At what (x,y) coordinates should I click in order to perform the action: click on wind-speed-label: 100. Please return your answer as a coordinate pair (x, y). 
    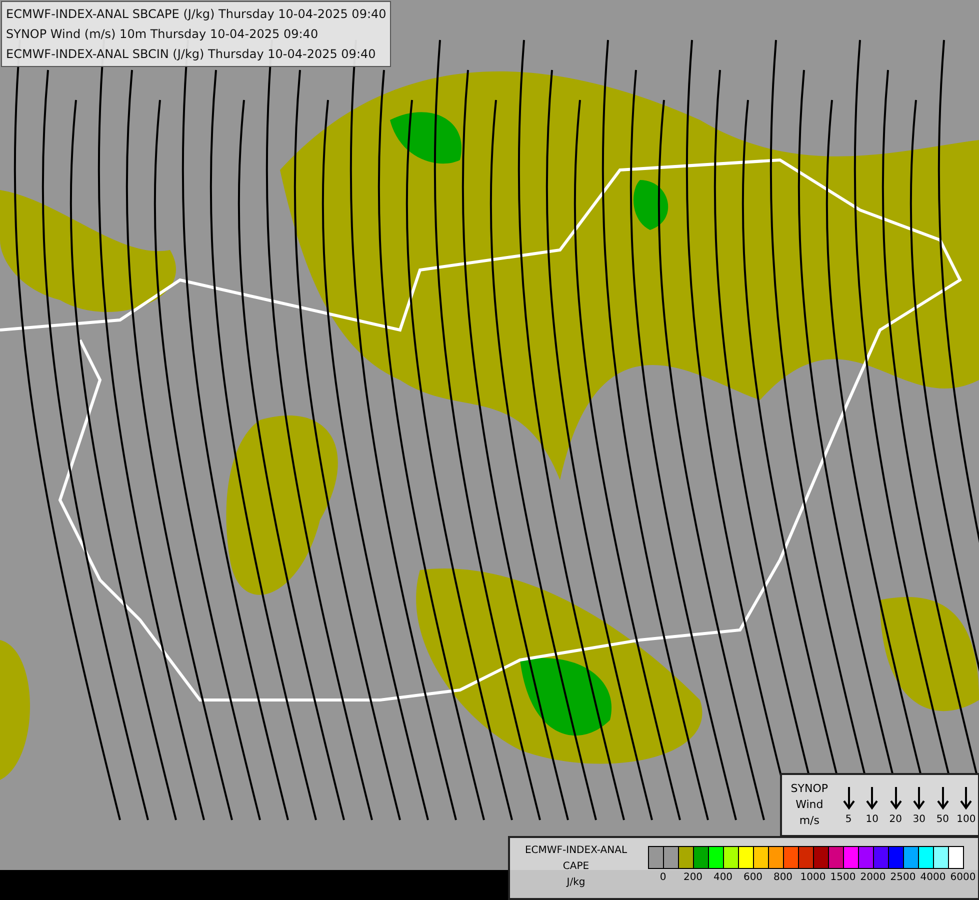
    Looking at the image, I should click on (966, 819).